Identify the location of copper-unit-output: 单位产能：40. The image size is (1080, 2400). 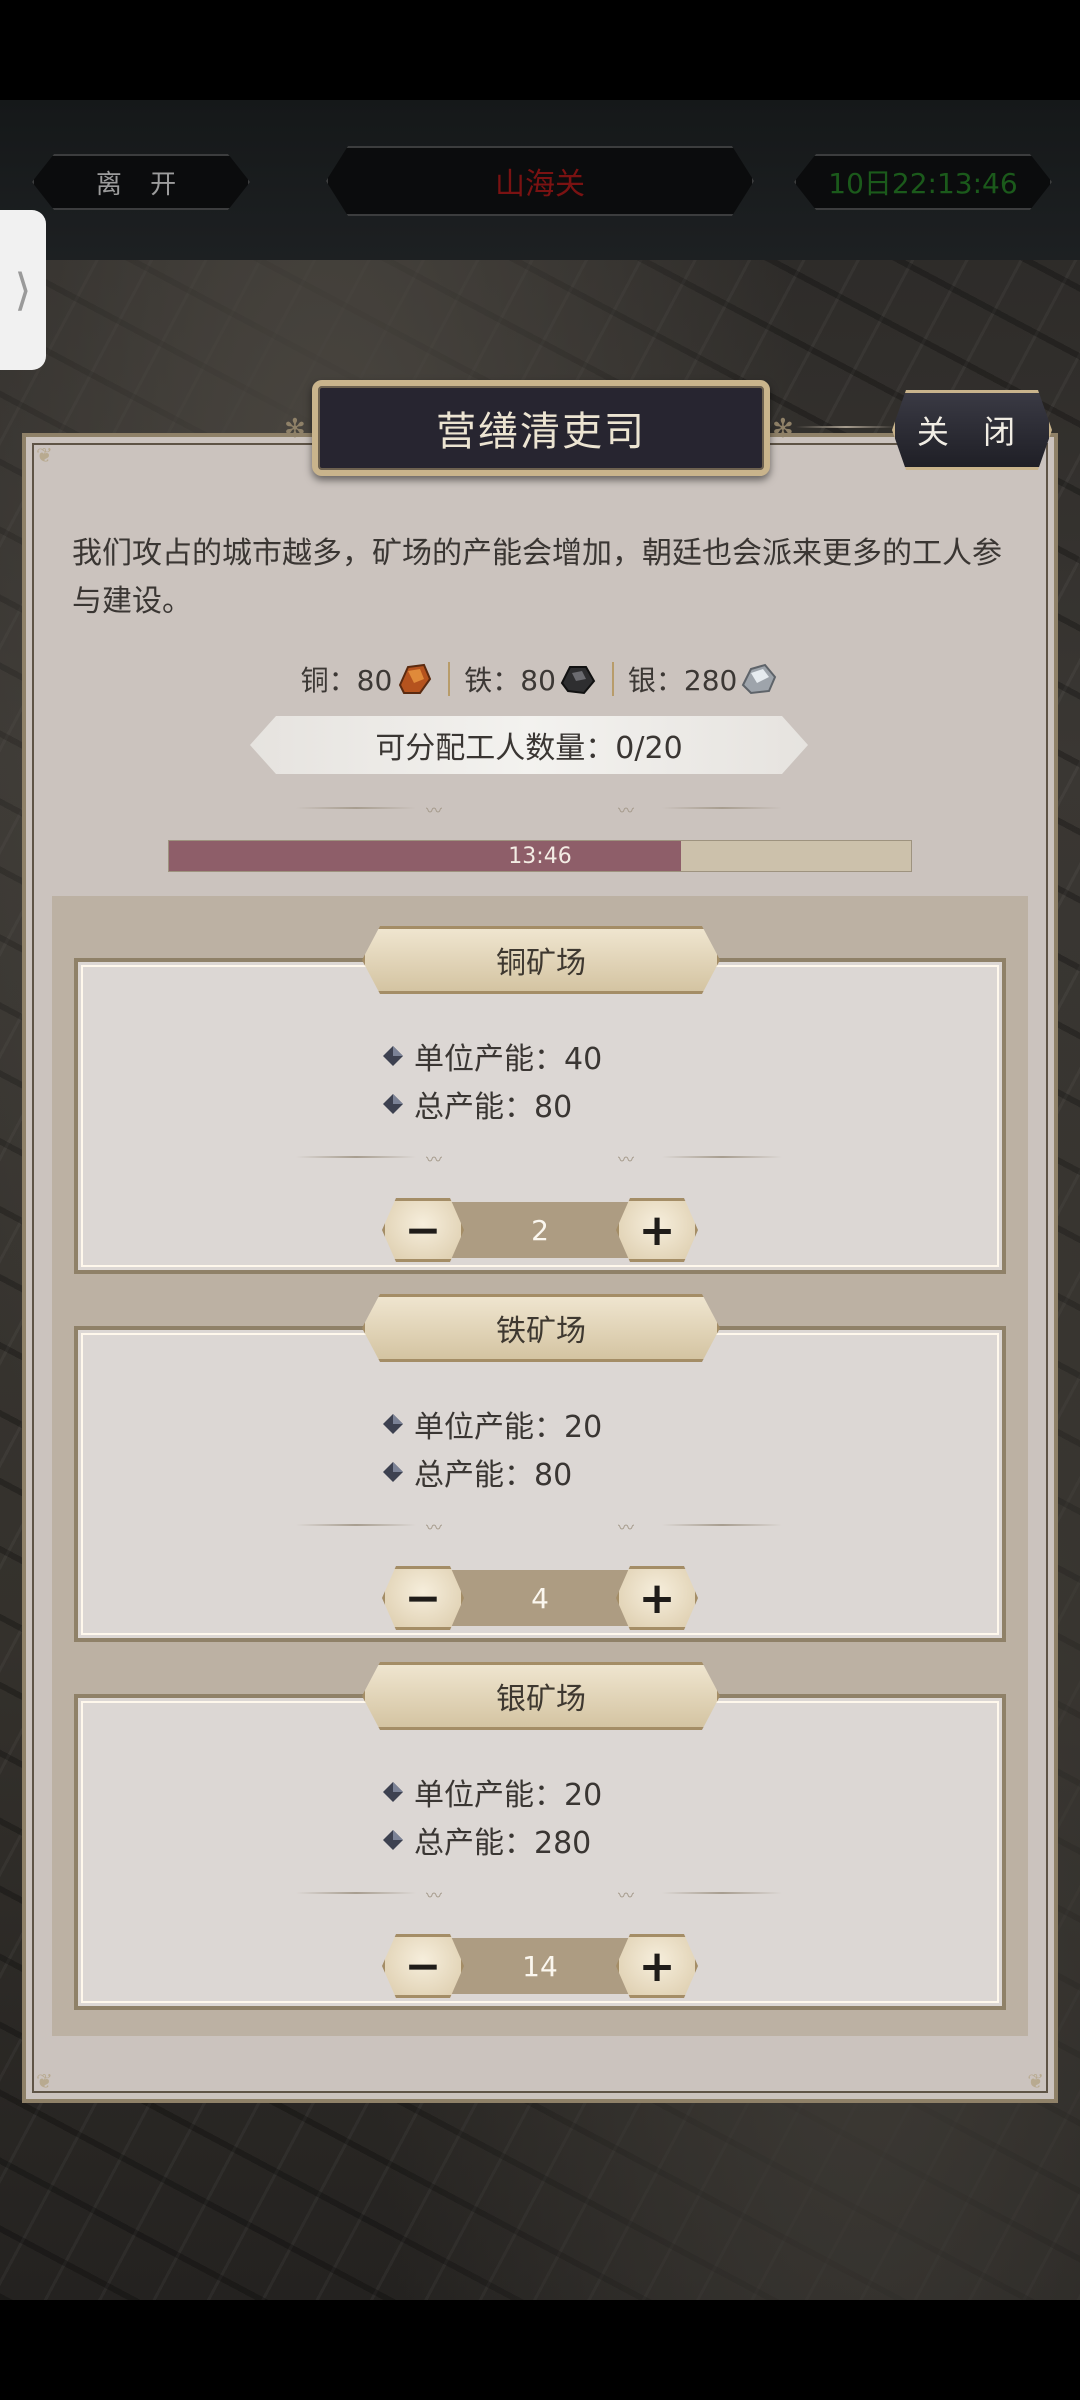
(492, 1056).